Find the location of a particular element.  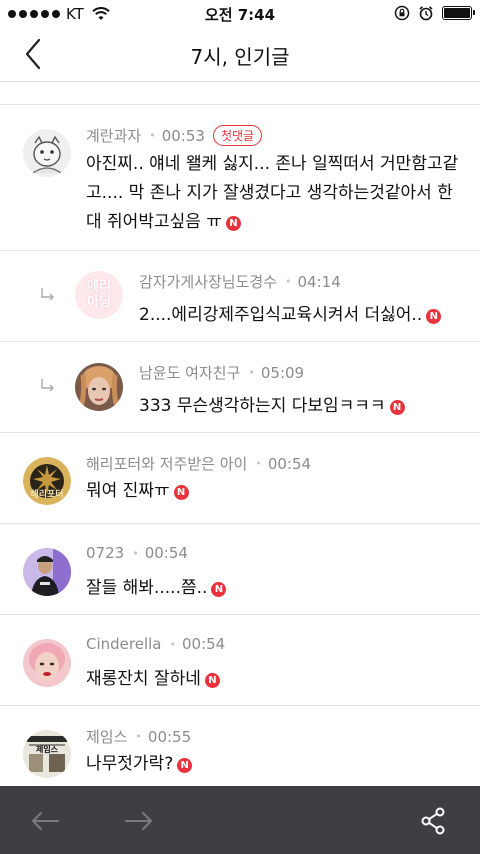

comment-item: Cinderella • 00:54 재롱잔치 잘하네 N is located at coordinates (240, 660).